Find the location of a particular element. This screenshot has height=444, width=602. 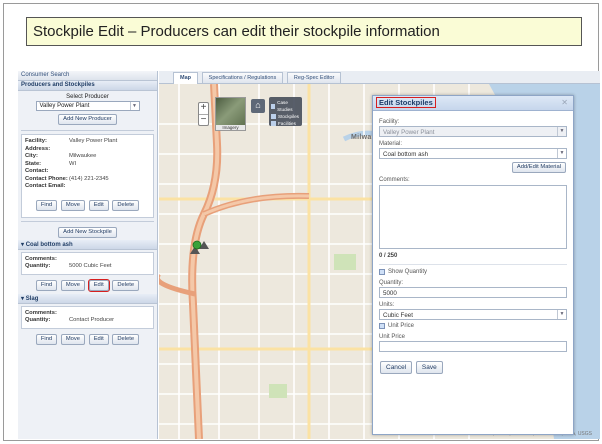

add-stockpile-section: Add New Stockpile is located at coordinates (87, 232).